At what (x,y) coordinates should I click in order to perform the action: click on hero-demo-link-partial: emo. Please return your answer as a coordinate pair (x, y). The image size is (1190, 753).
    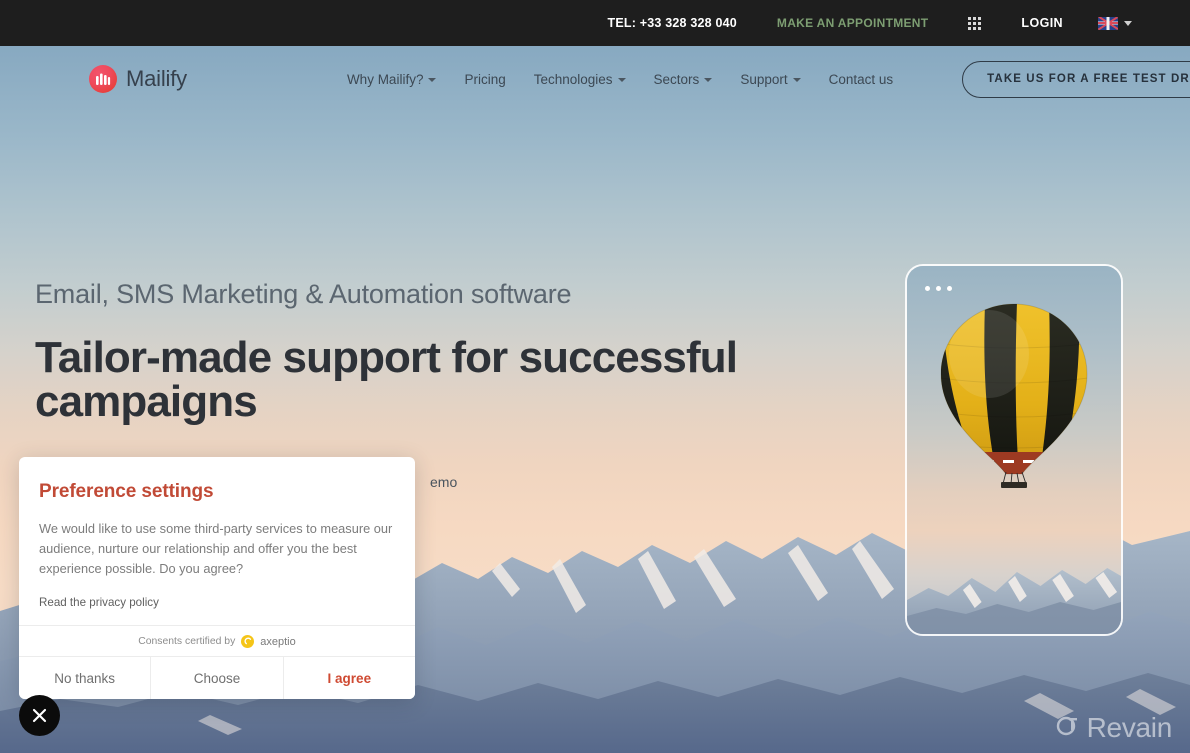
    Looking at the image, I should click on (443, 482).